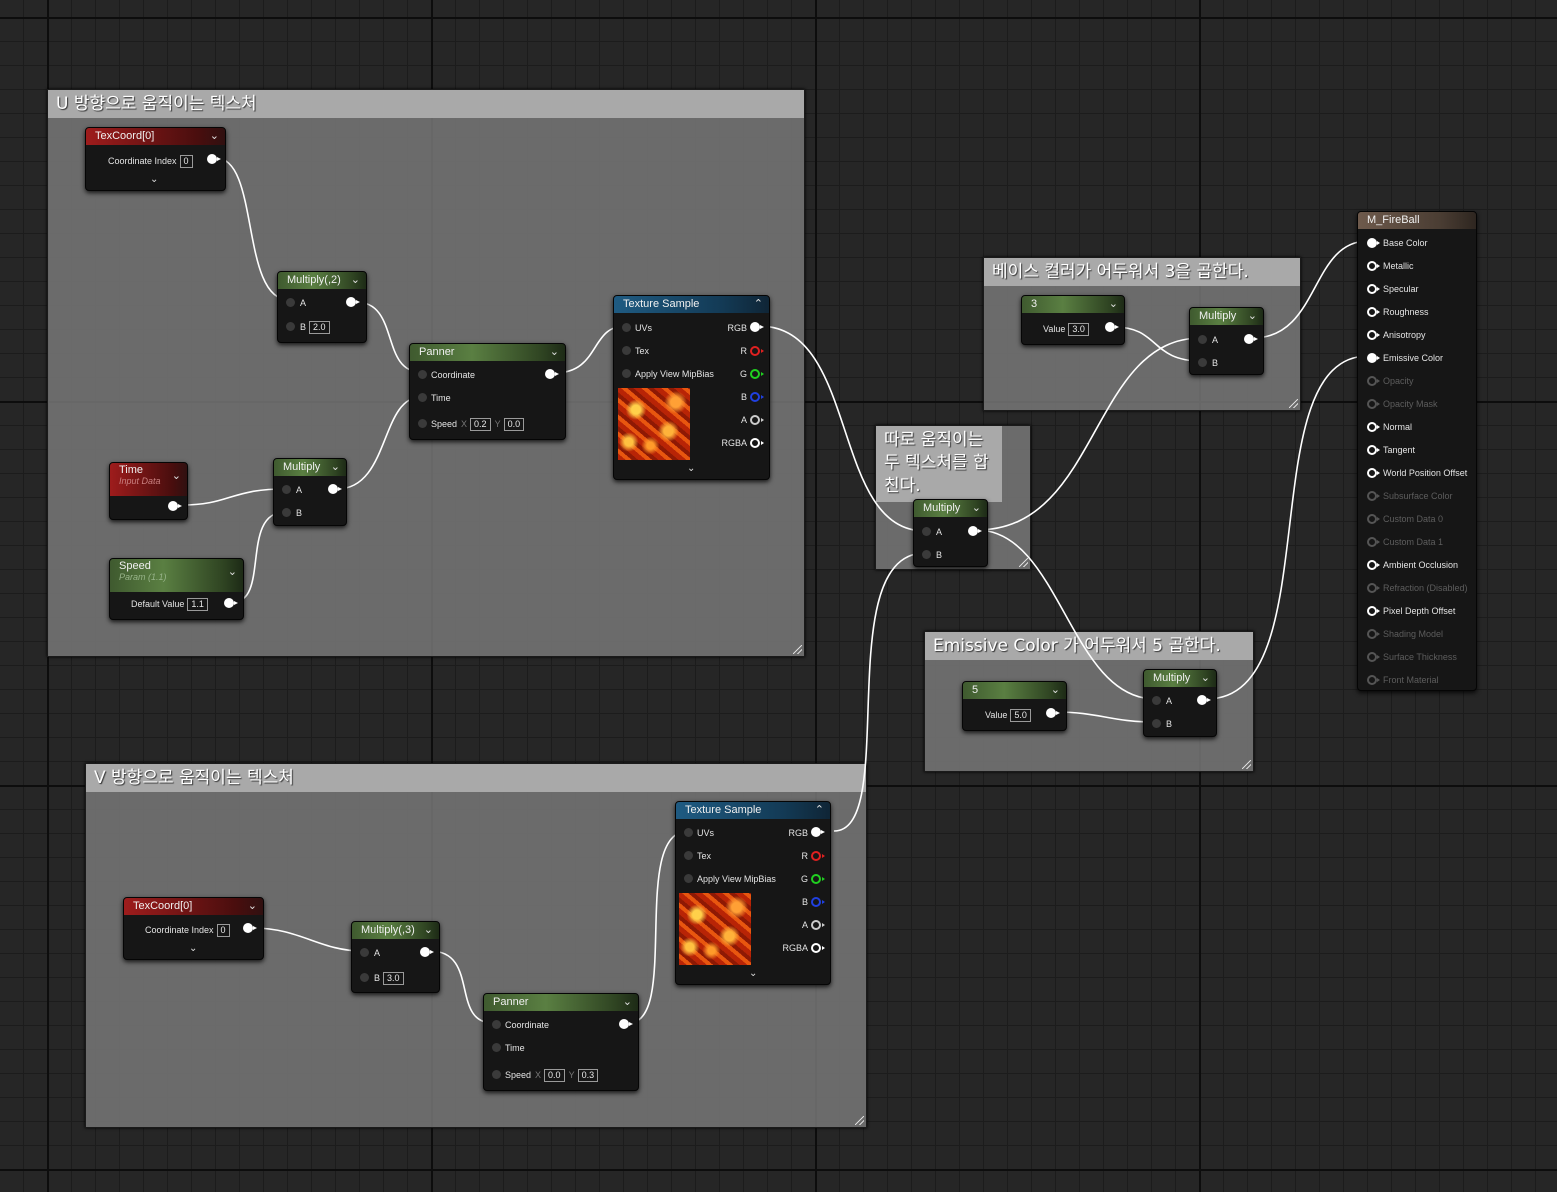 The height and width of the screenshot is (1192, 1557). What do you see at coordinates (395, 957) in the screenshot?
I see `multiply-node-v: Multiply(,3) ⌄ A B 3.0` at bounding box center [395, 957].